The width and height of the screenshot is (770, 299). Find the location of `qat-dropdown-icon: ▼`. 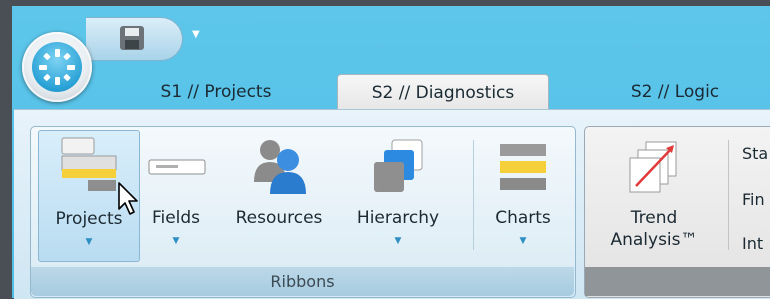

qat-dropdown-icon: ▼ is located at coordinates (196, 34).